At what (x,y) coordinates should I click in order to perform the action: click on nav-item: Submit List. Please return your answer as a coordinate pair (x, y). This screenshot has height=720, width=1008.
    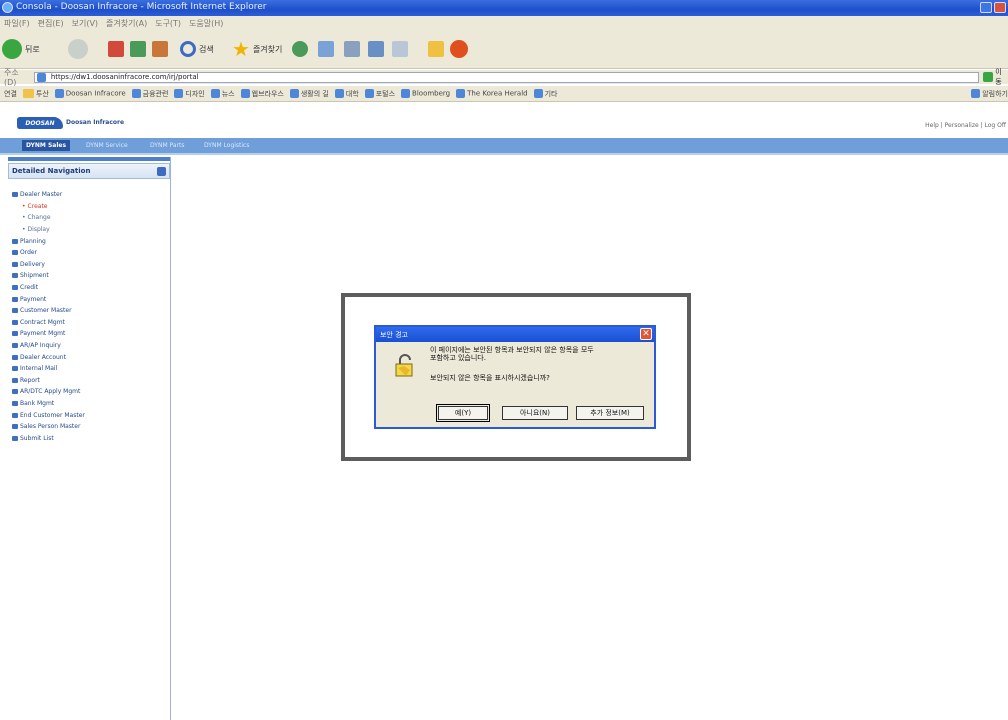
    Looking at the image, I should click on (91, 438).